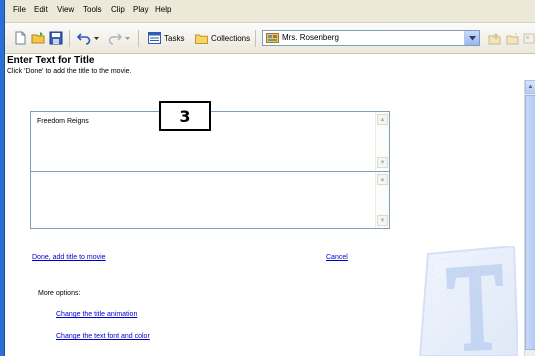  What do you see at coordinates (38, 38) in the screenshot?
I see `open-folder-icon` at bounding box center [38, 38].